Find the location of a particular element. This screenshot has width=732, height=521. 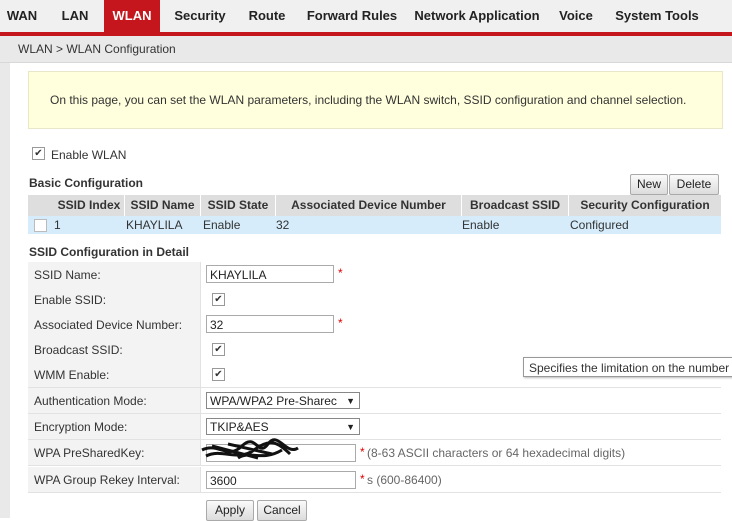

tab-lan: LAN is located at coordinates (75, 16).